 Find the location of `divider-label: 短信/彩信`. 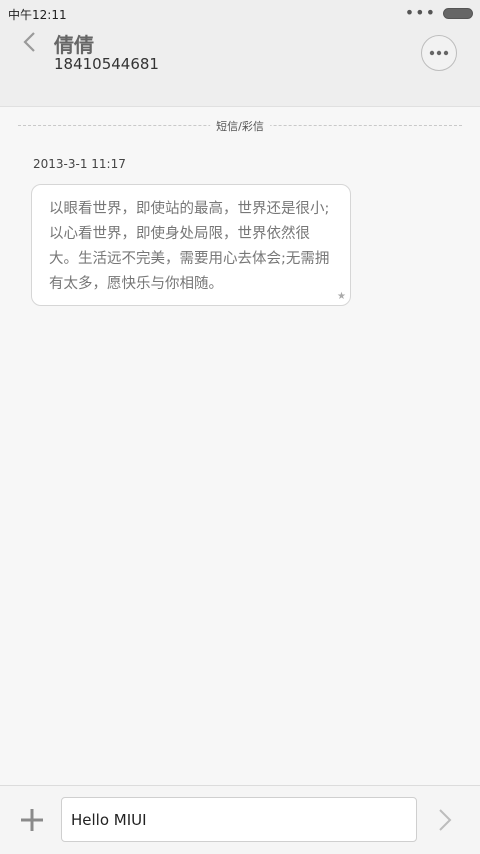

divider-label: 短信/彩信 is located at coordinates (240, 126).